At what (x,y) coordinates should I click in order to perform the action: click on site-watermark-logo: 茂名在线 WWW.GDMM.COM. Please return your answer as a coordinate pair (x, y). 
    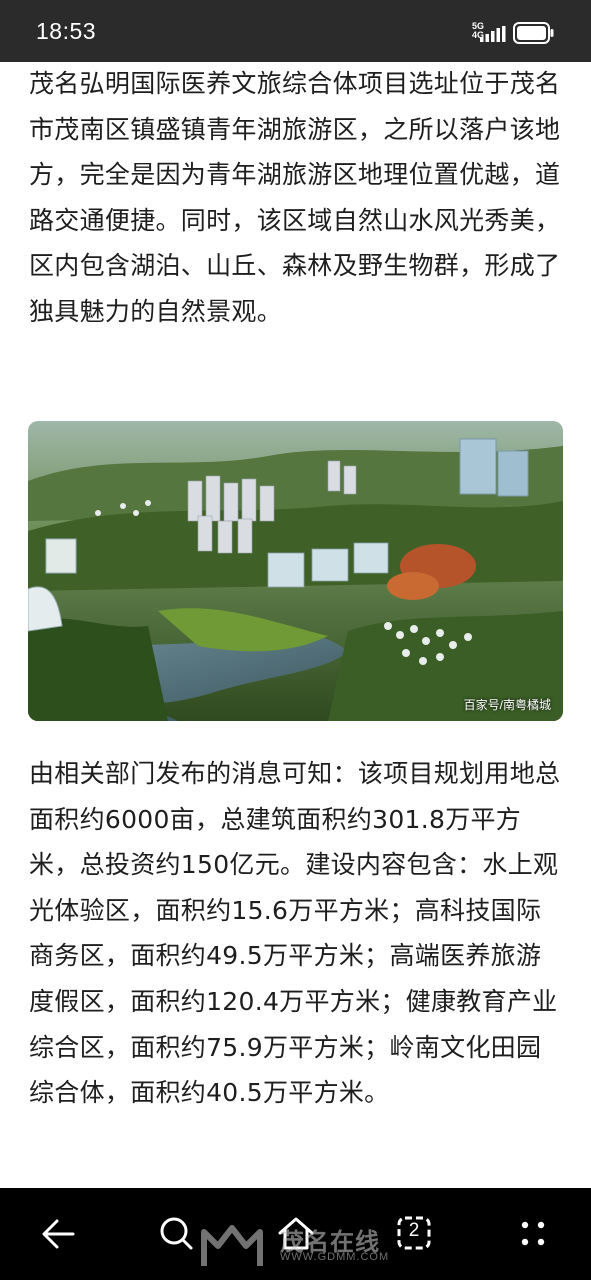
    Looking at the image, I should click on (305, 1246).